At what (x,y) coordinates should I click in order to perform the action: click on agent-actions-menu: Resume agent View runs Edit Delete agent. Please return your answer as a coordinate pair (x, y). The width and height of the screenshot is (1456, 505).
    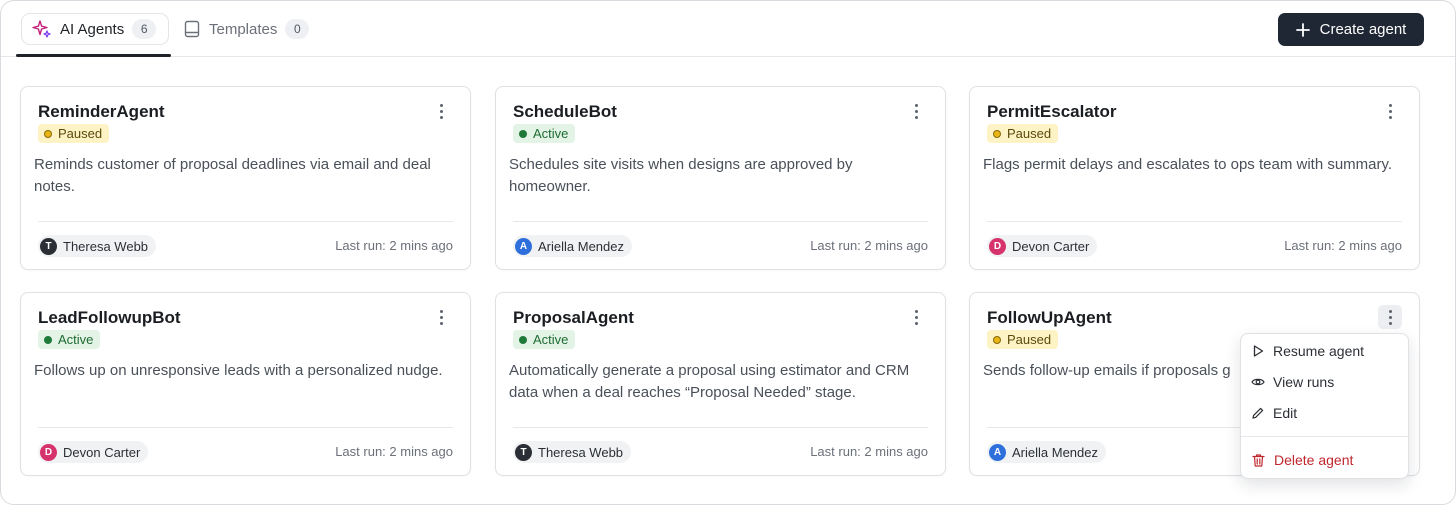
    Looking at the image, I should click on (1324, 406).